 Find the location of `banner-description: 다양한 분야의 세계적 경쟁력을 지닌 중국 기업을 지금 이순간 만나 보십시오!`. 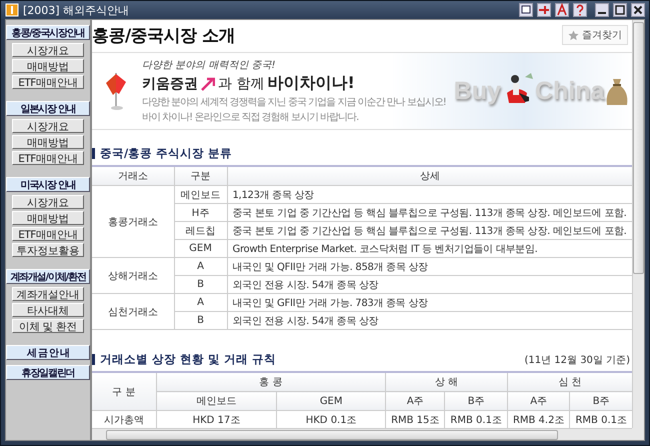

banner-description: 다양한 분야의 세계적 경쟁력을 지닌 중국 기업을 지금 이순간 만나 보십시오! is located at coordinates (294, 102).